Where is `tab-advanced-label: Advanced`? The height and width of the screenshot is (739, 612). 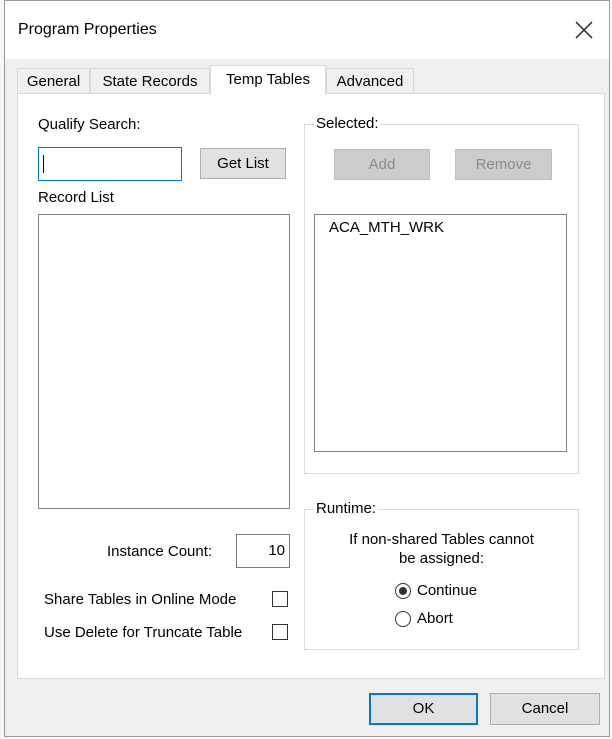
tab-advanced-label: Advanced is located at coordinates (370, 81).